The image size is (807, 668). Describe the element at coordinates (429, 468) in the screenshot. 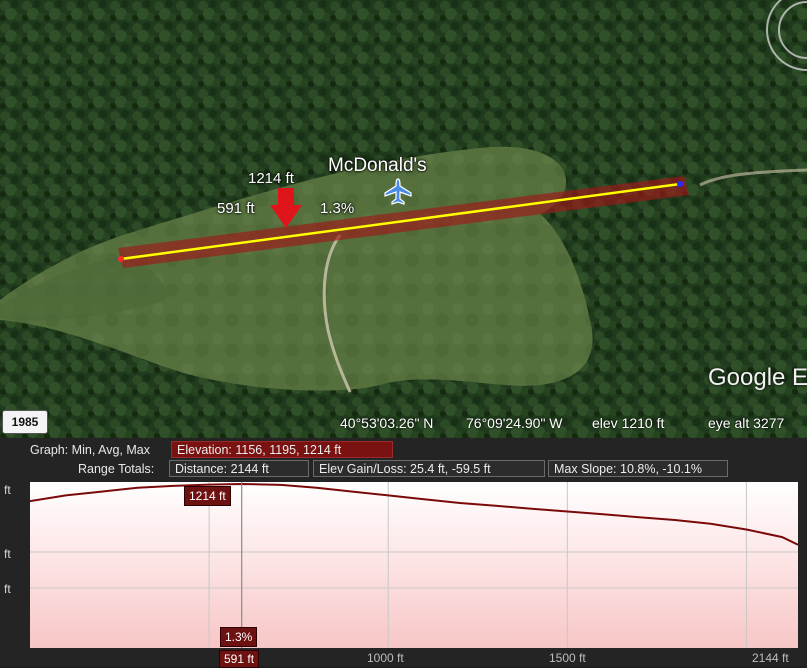

I see `elev-gain-loss-box: Elev Gain/Loss: 25.4 ft, -59.5 ft` at that location.